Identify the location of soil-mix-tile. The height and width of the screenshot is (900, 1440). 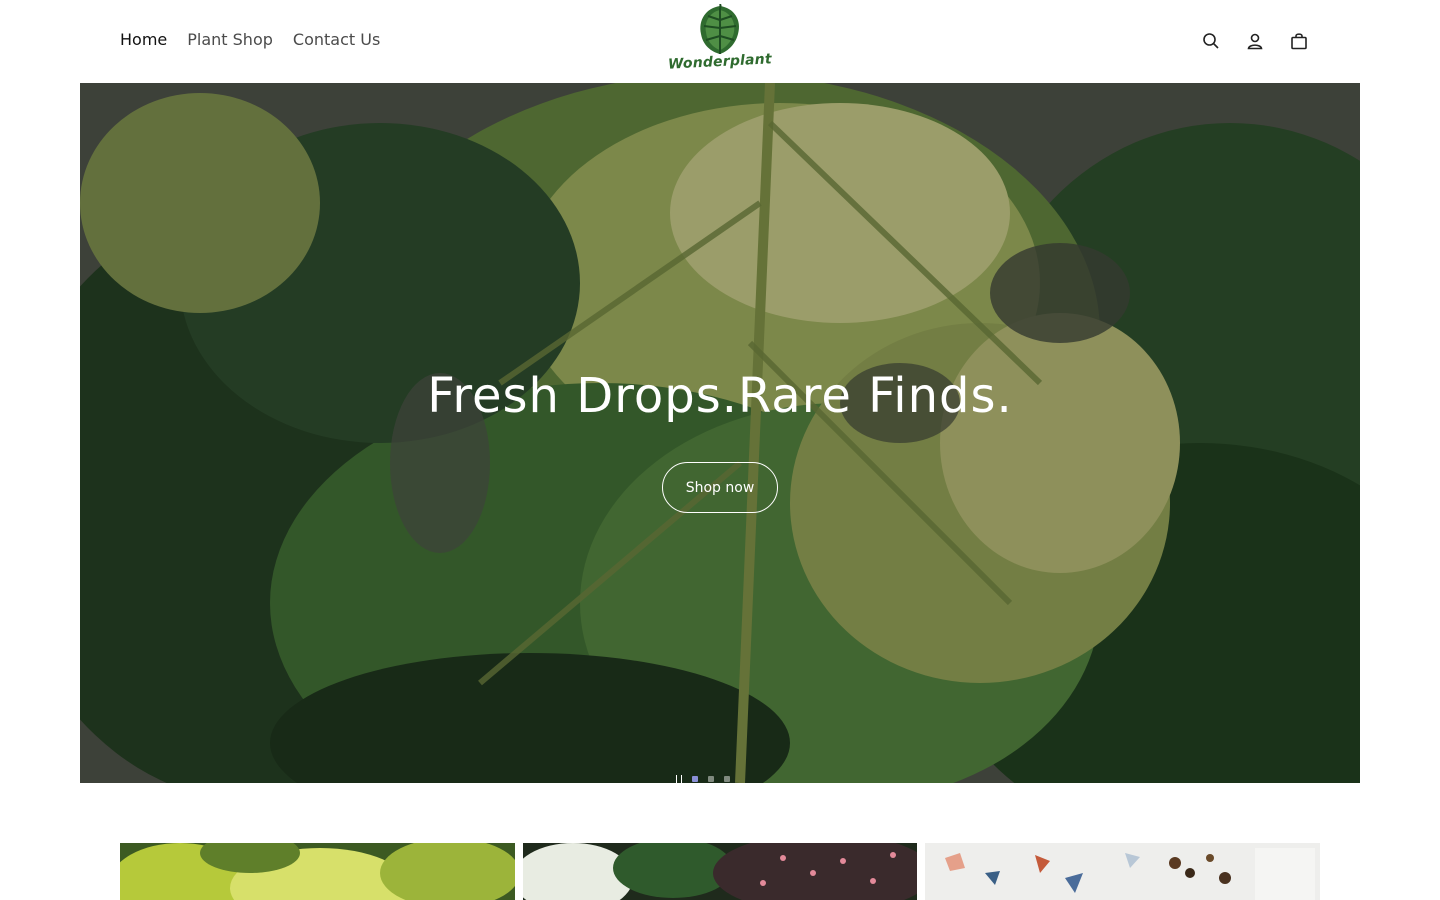
(1123, 871).